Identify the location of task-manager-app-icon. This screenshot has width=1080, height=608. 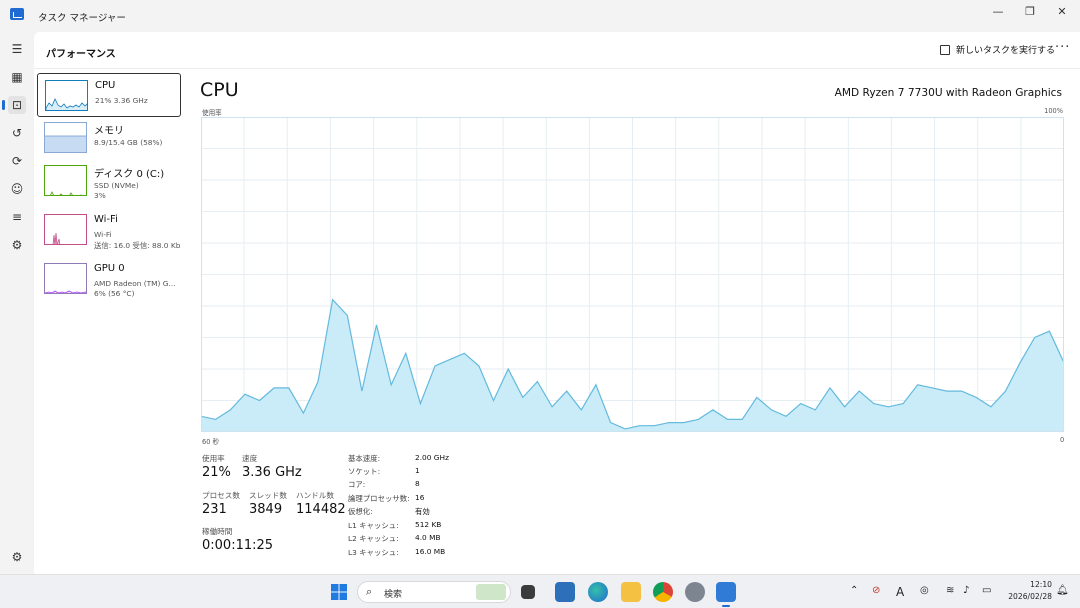
(17, 14).